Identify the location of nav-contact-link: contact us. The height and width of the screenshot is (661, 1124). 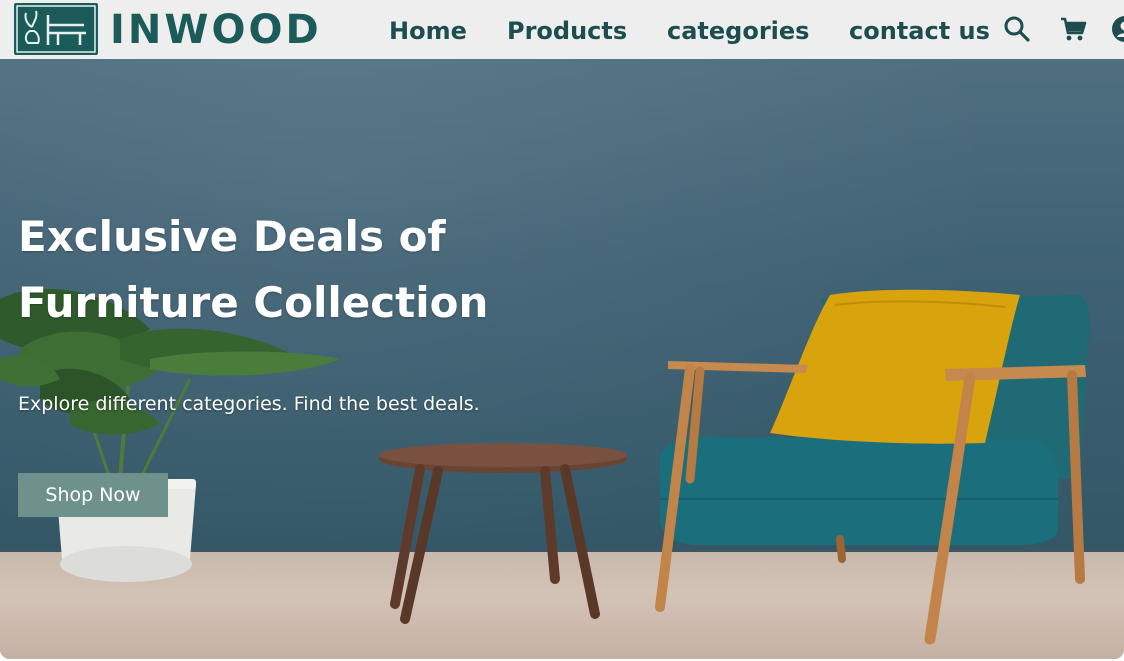
(919, 29).